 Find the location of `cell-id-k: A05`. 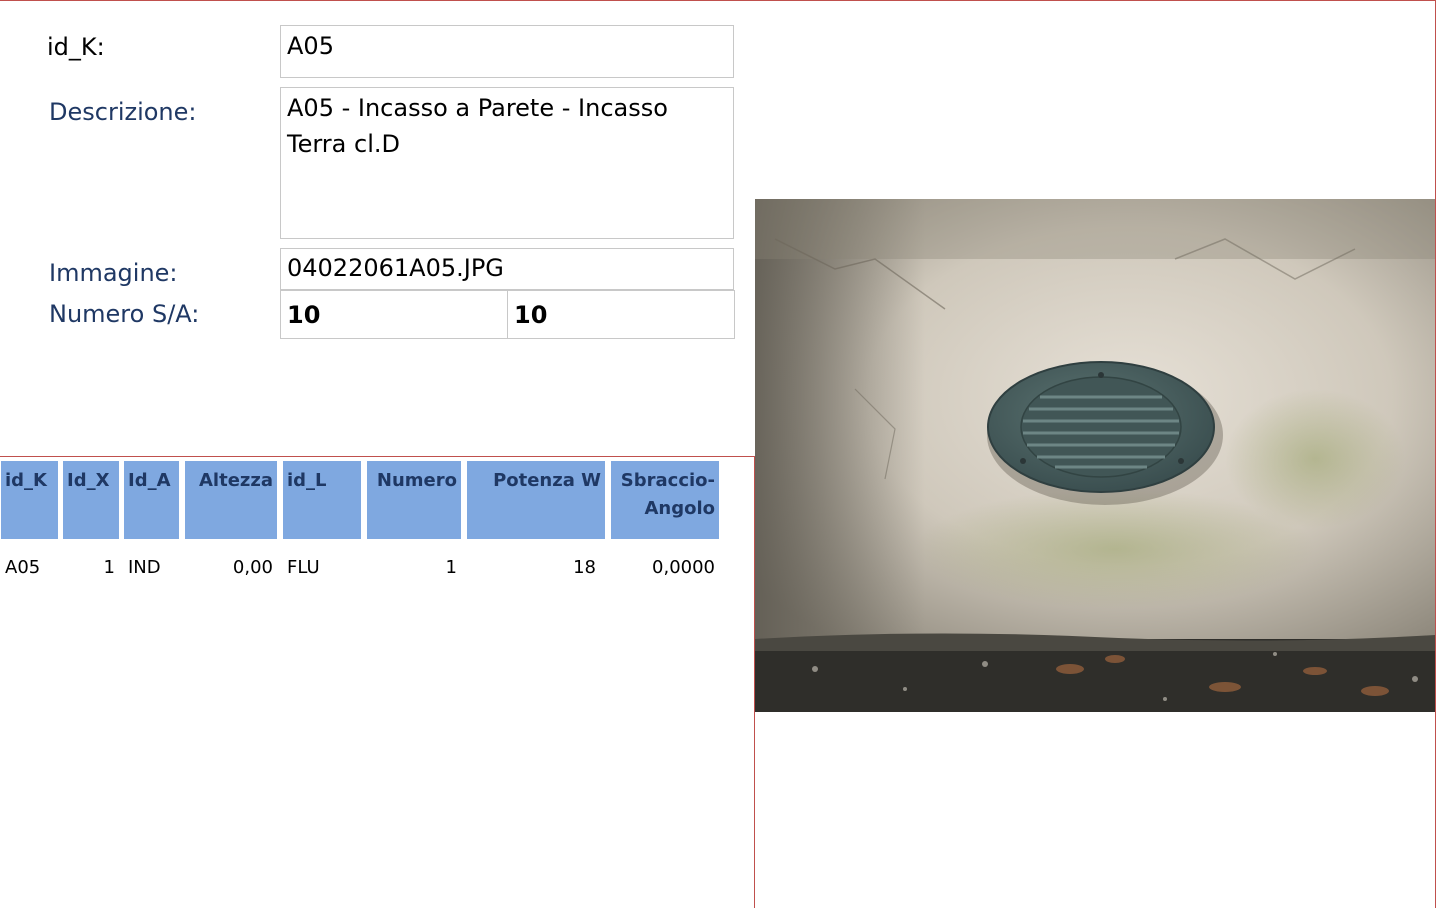

cell-id-k: A05 is located at coordinates (23, 567).